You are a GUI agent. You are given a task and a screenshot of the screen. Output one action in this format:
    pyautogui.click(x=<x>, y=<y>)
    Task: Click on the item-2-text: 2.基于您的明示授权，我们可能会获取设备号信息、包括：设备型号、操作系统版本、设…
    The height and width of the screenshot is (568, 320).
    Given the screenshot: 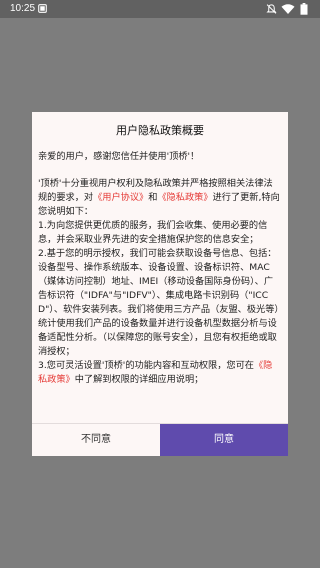 What is the action you would take?
    pyautogui.click(x=158, y=302)
    